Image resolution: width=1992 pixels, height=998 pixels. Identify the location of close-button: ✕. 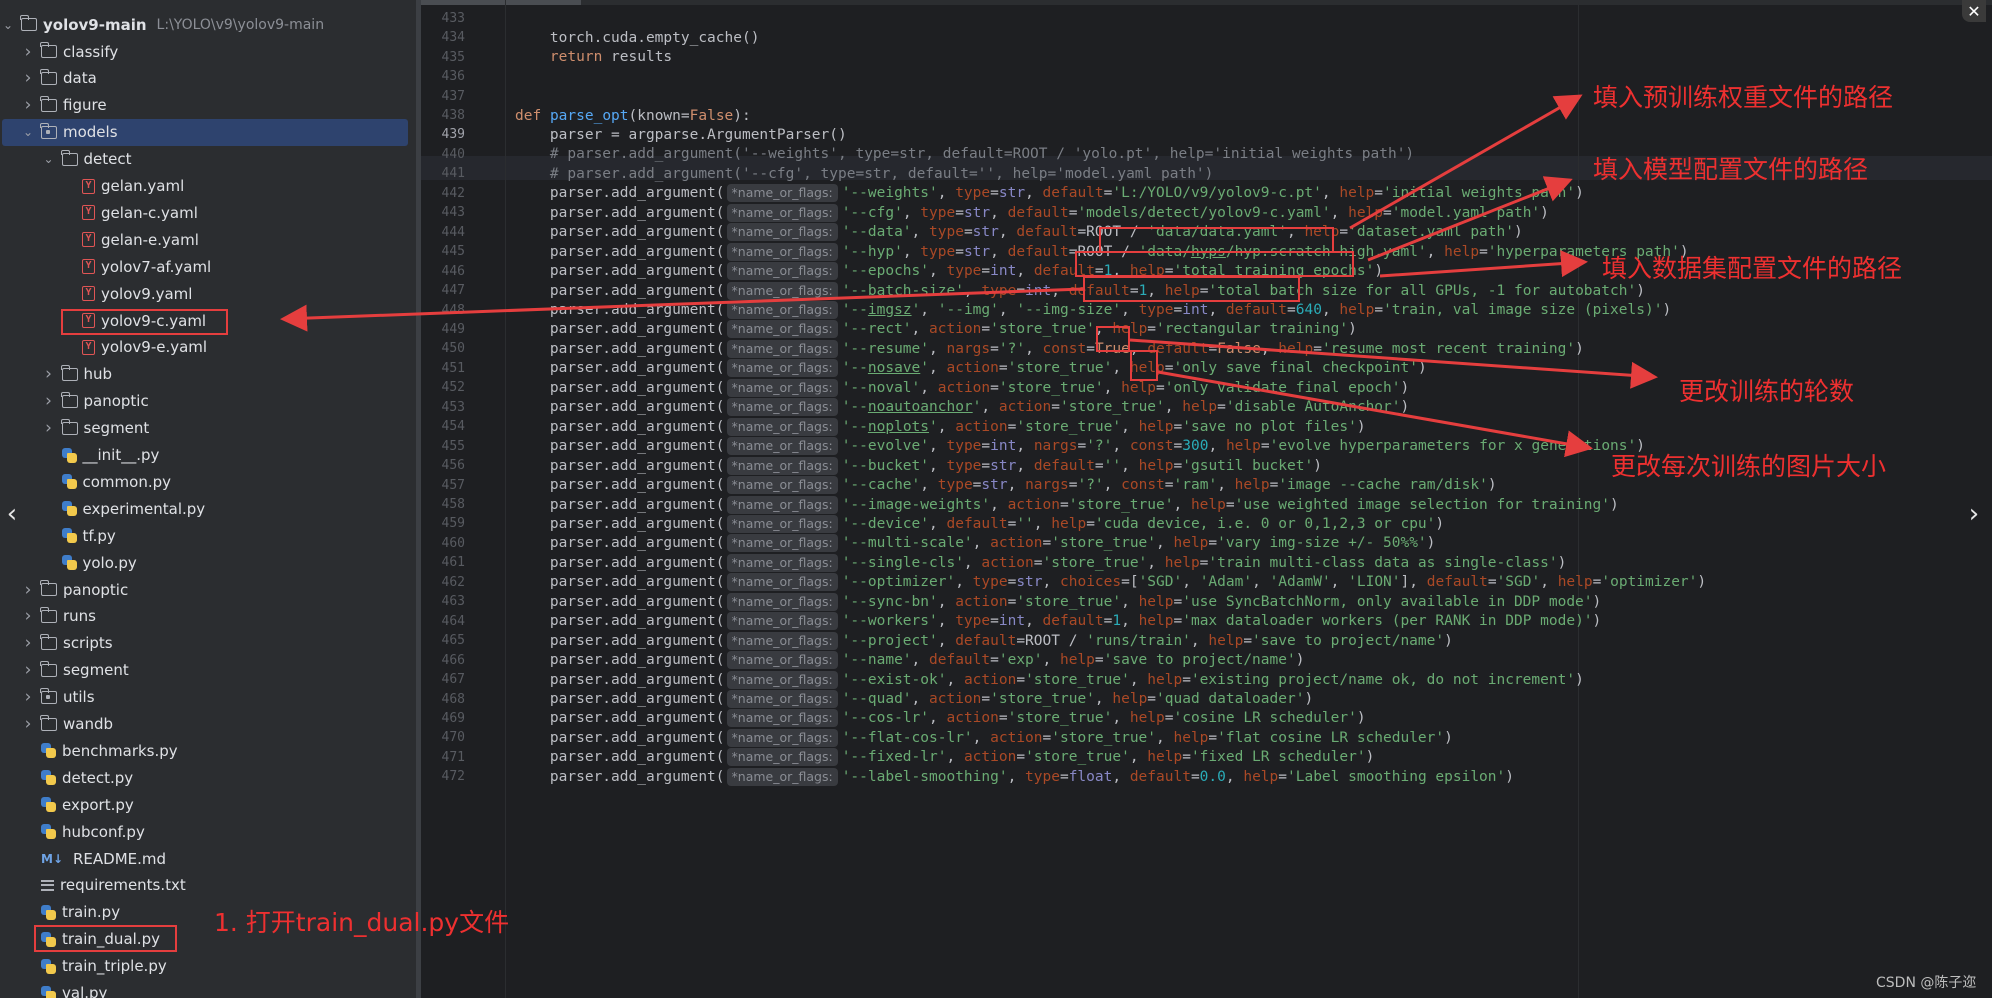
(1974, 11).